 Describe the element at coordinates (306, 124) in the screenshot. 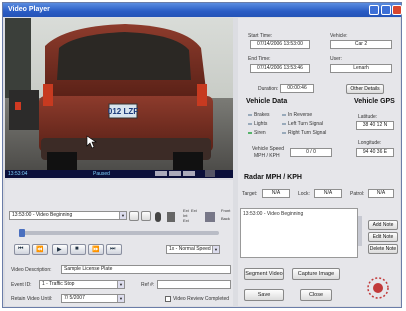

I see `left-turn-label: Left Turn Signal` at that location.